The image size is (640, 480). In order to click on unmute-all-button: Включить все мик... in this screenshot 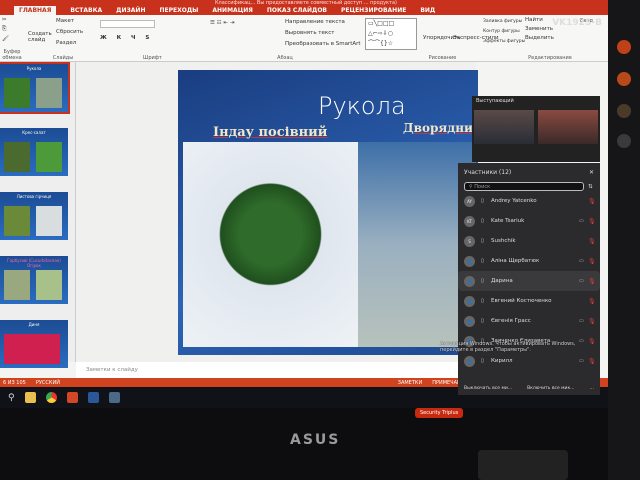, I will do `click(550, 388)`.